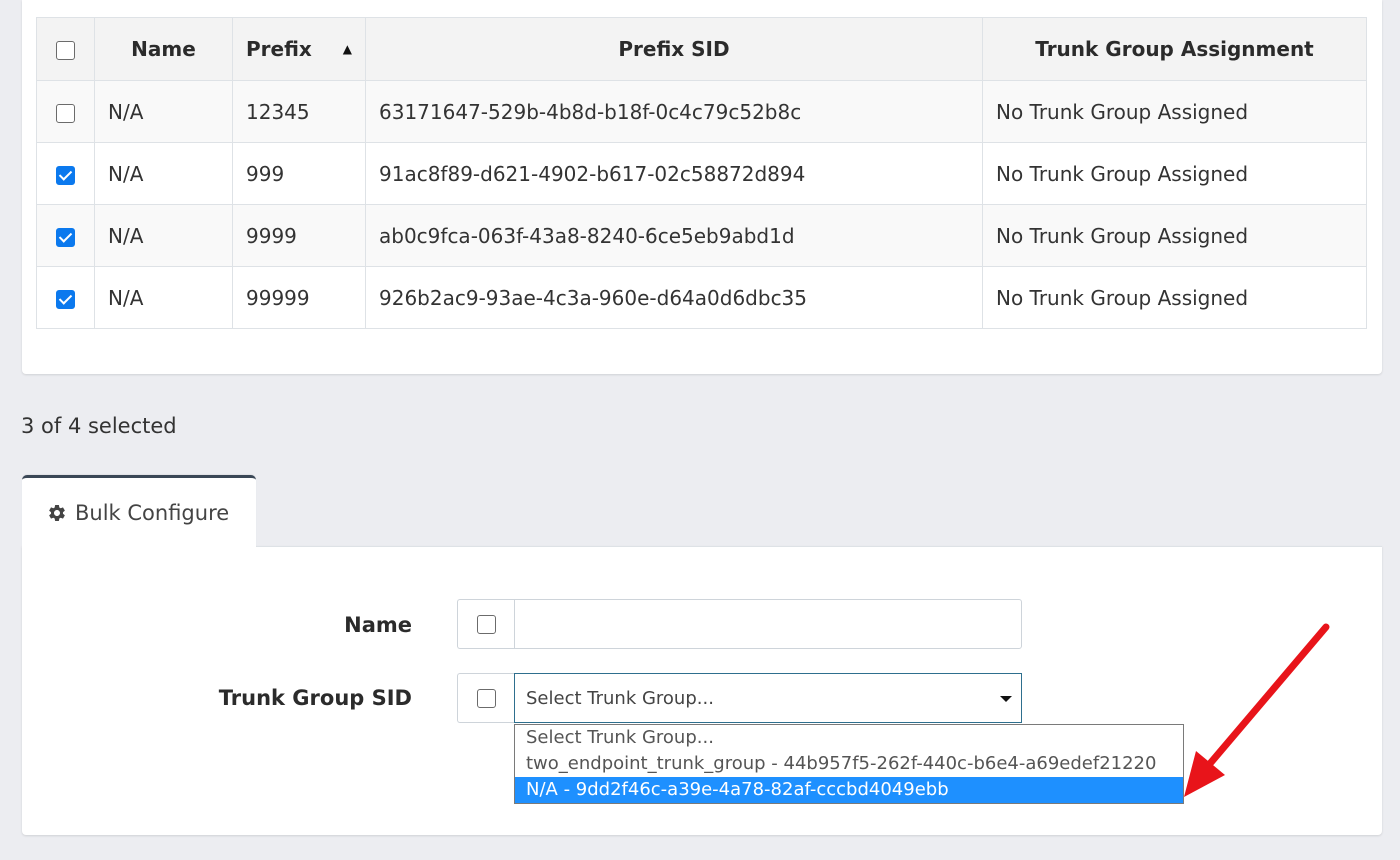  What do you see at coordinates (299, 297) in the screenshot?
I see `cell-prefix: 99999` at bounding box center [299, 297].